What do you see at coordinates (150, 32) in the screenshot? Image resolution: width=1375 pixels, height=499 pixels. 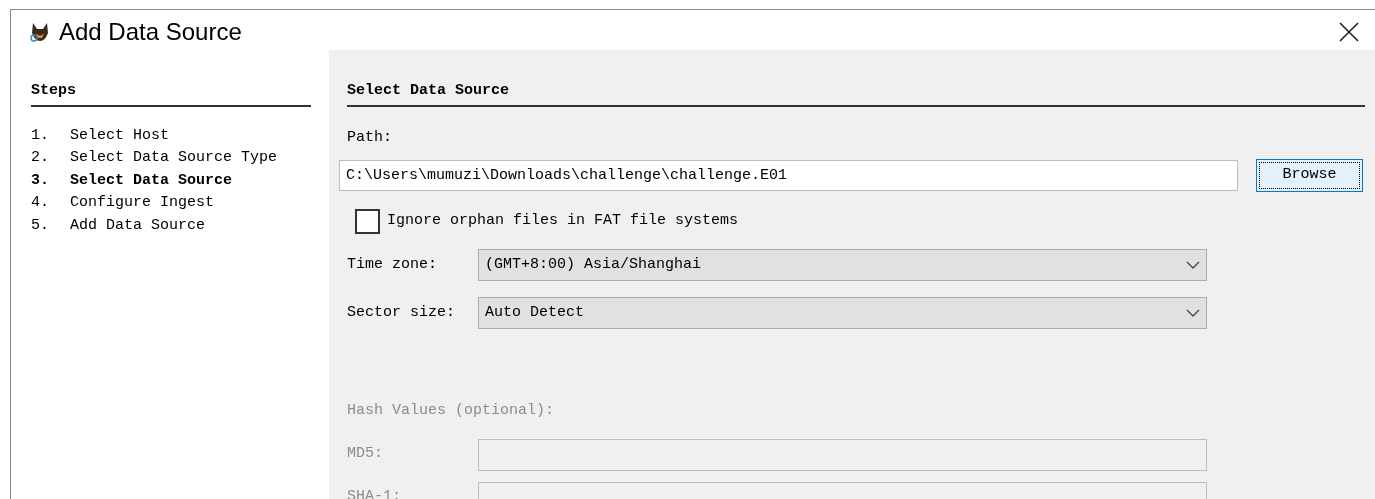 I see `window-title: Add Data Source` at bounding box center [150, 32].